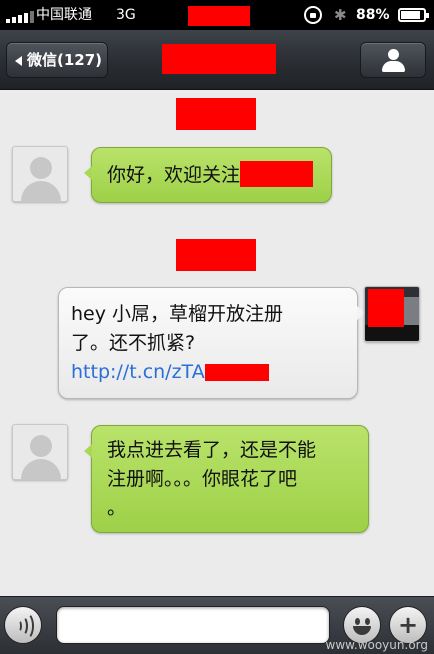  Describe the element at coordinates (408, 625) in the screenshot. I see `plus-icon: +` at that location.